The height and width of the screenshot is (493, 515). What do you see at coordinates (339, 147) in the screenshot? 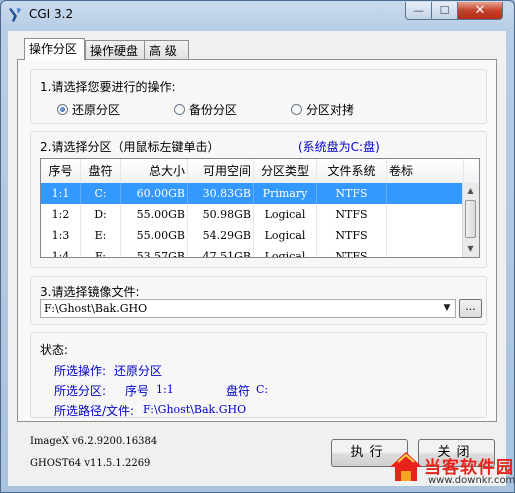
I see `system-disk-note: (系统盘为C:盘)` at bounding box center [339, 147].